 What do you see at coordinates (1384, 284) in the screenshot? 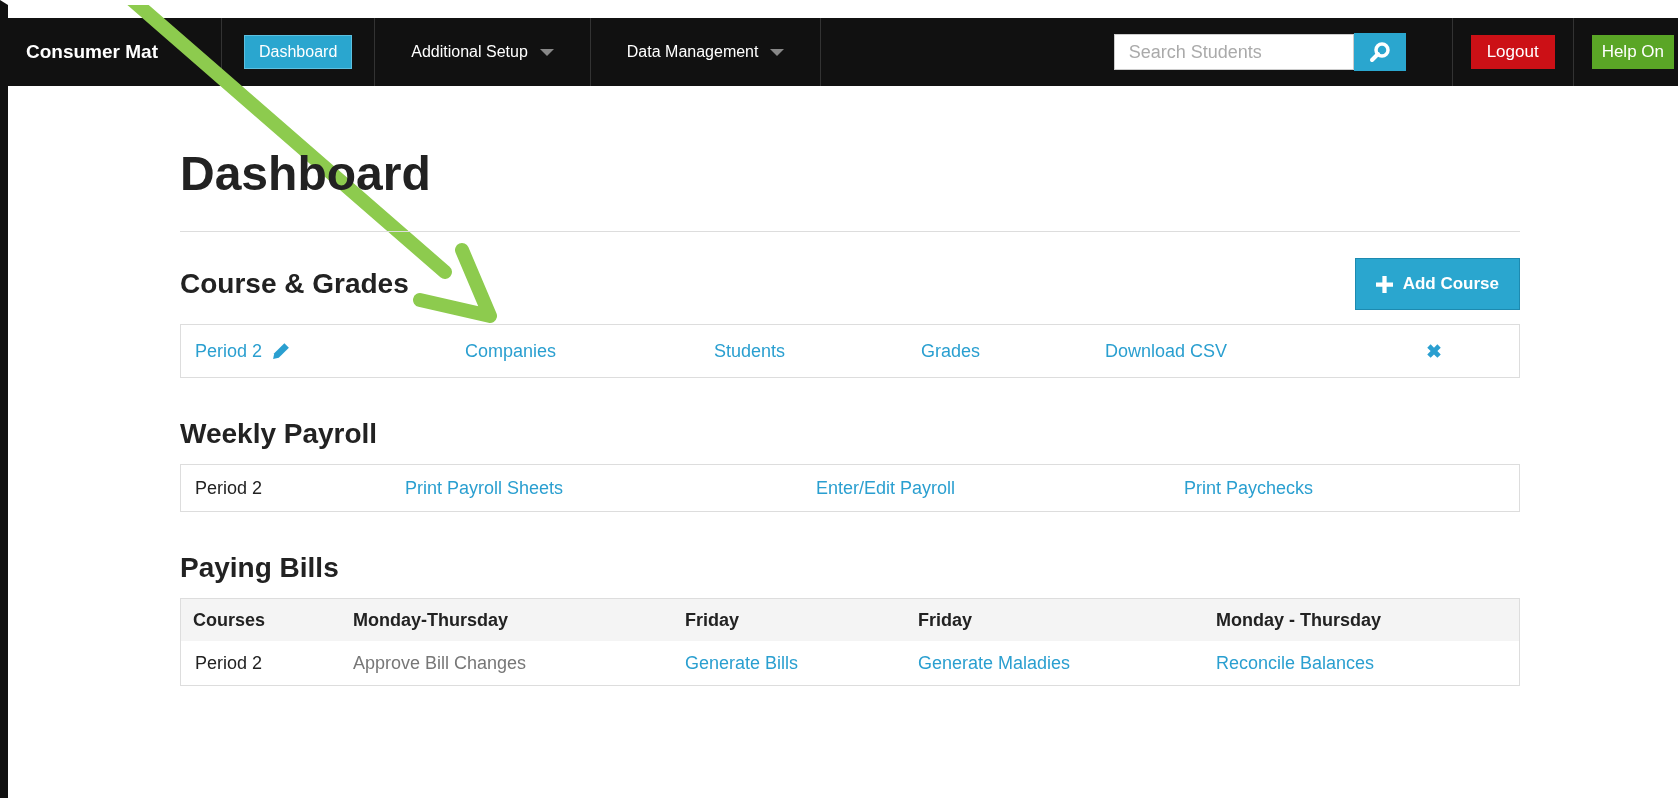
I see `plus-icon` at bounding box center [1384, 284].